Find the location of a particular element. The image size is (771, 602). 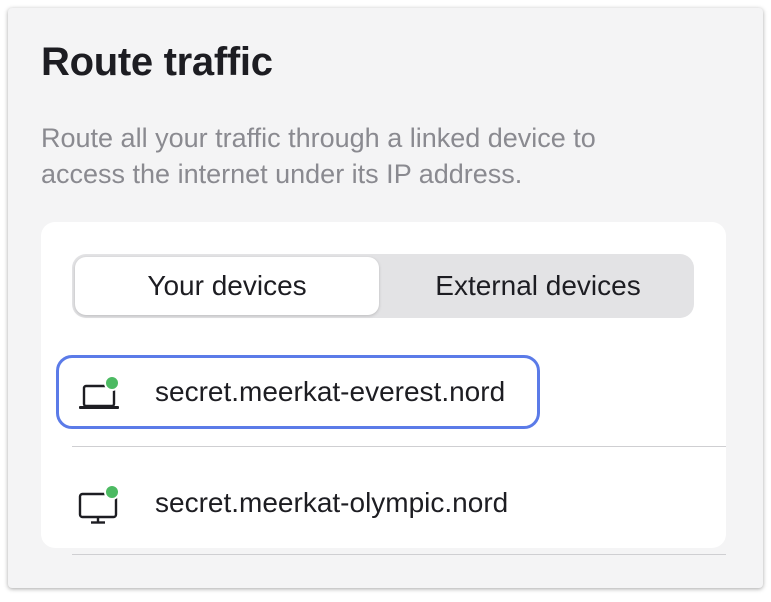

device-name: secret.meerkat-olympic.nord is located at coordinates (332, 502).